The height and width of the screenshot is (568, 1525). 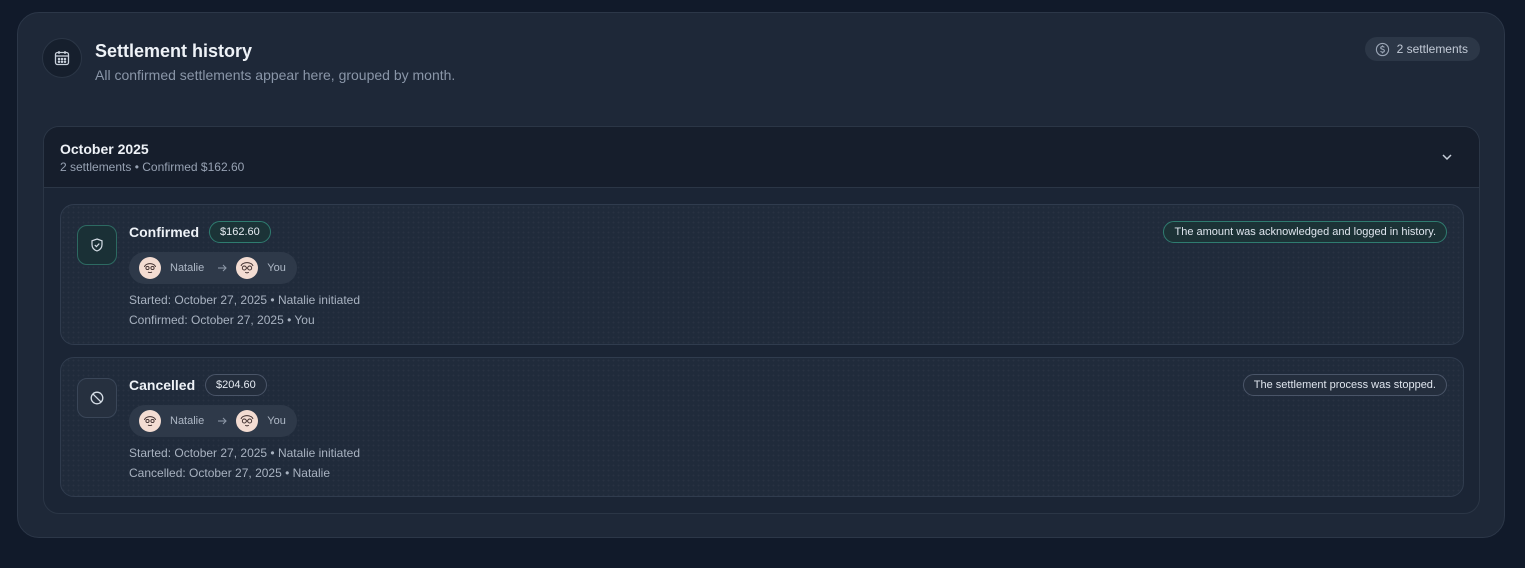 I want to click on amount-badge: $162.60, so click(x=240, y=232).